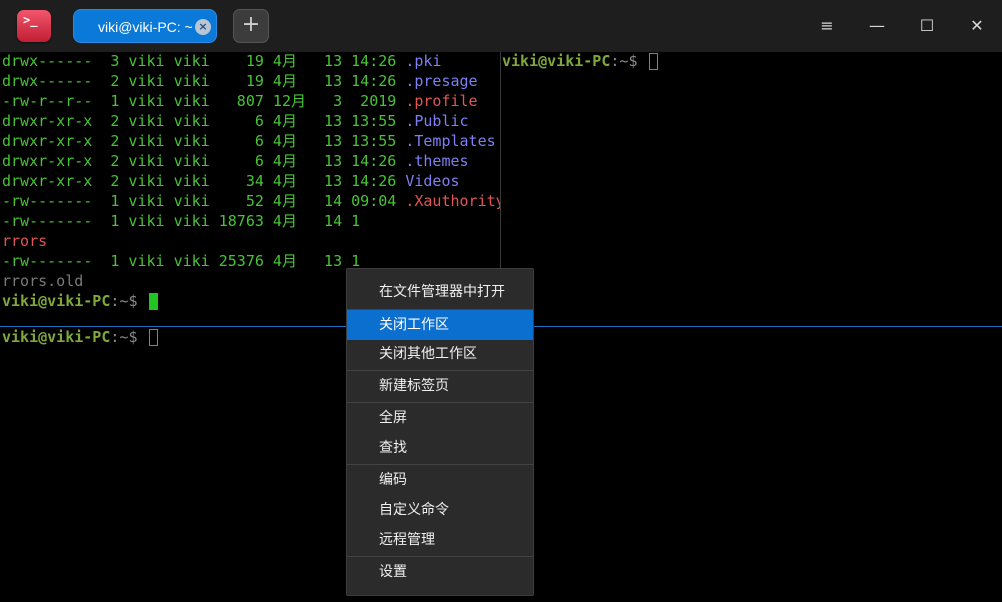 This screenshot has height=602, width=1002. What do you see at coordinates (25, 241) in the screenshot?
I see `ls-line: rrors` at bounding box center [25, 241].